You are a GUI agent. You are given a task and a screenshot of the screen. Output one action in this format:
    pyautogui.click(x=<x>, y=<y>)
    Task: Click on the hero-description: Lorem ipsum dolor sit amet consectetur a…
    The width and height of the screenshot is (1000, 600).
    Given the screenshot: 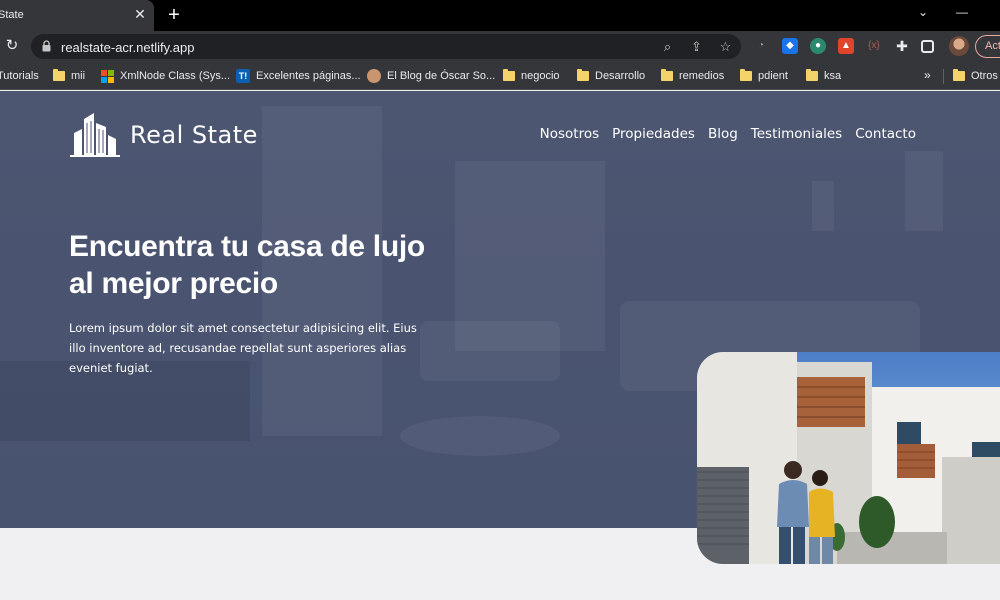 What is the action you would take?
    pyautogui.click(x=243, y=348)
    